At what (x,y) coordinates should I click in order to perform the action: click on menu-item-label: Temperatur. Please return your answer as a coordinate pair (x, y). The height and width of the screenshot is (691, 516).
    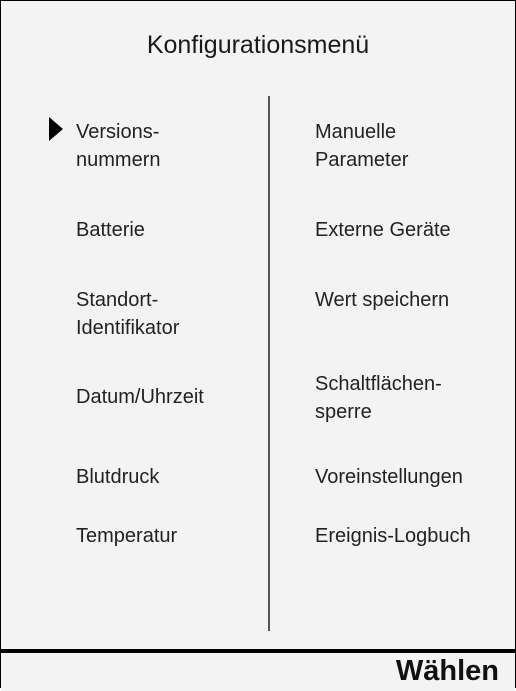
    Looking at the image, I should click on (127, 536).